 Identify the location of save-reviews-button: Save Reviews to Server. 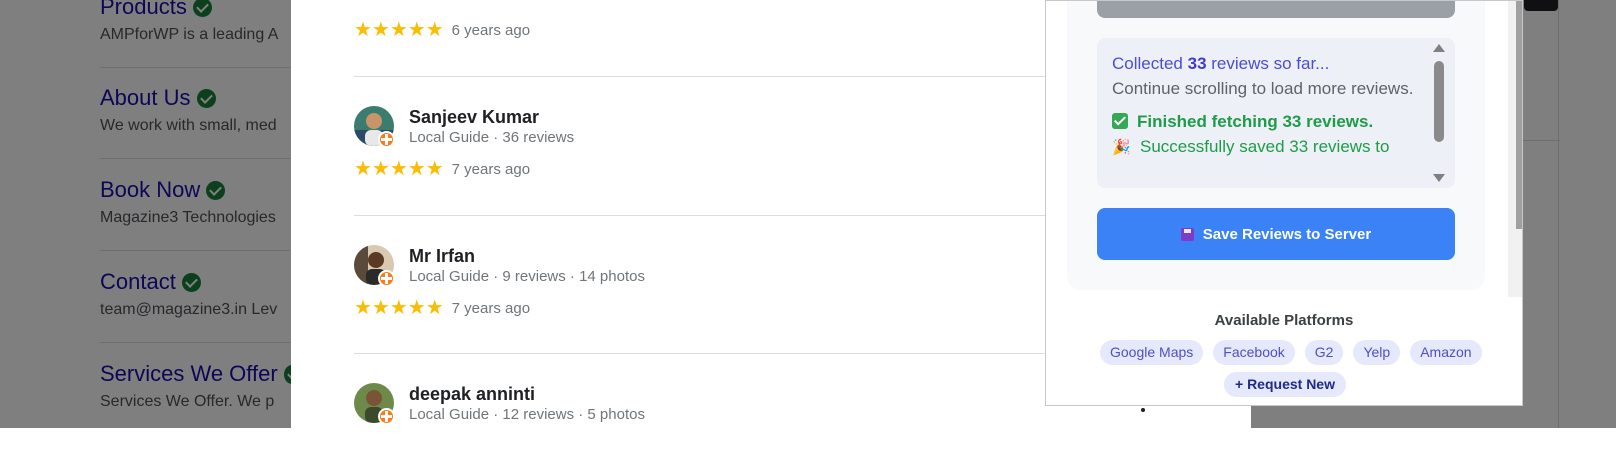
(1276, 234).